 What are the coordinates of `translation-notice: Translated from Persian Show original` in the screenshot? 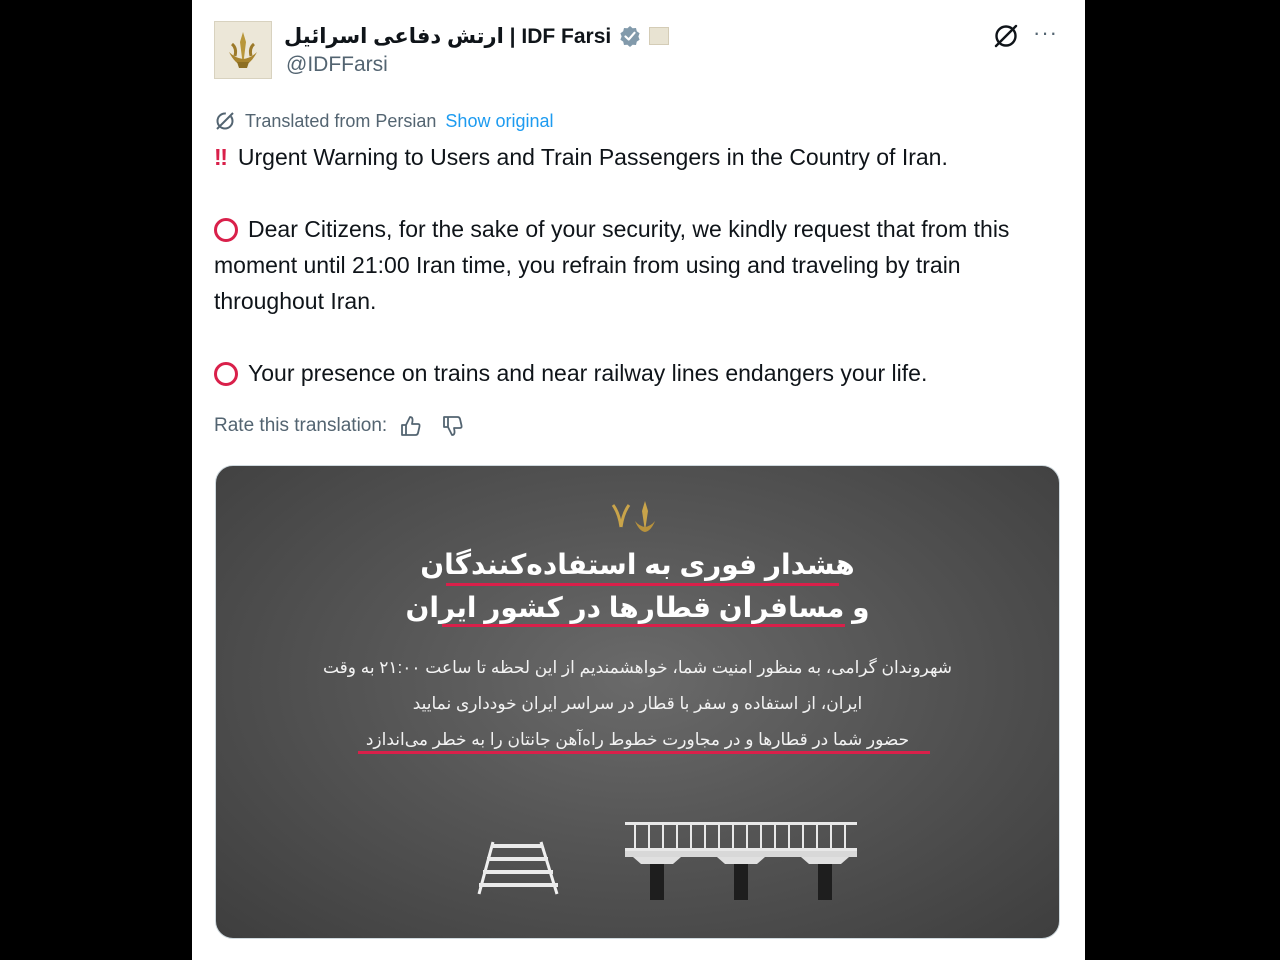 It's located at (383, 121).